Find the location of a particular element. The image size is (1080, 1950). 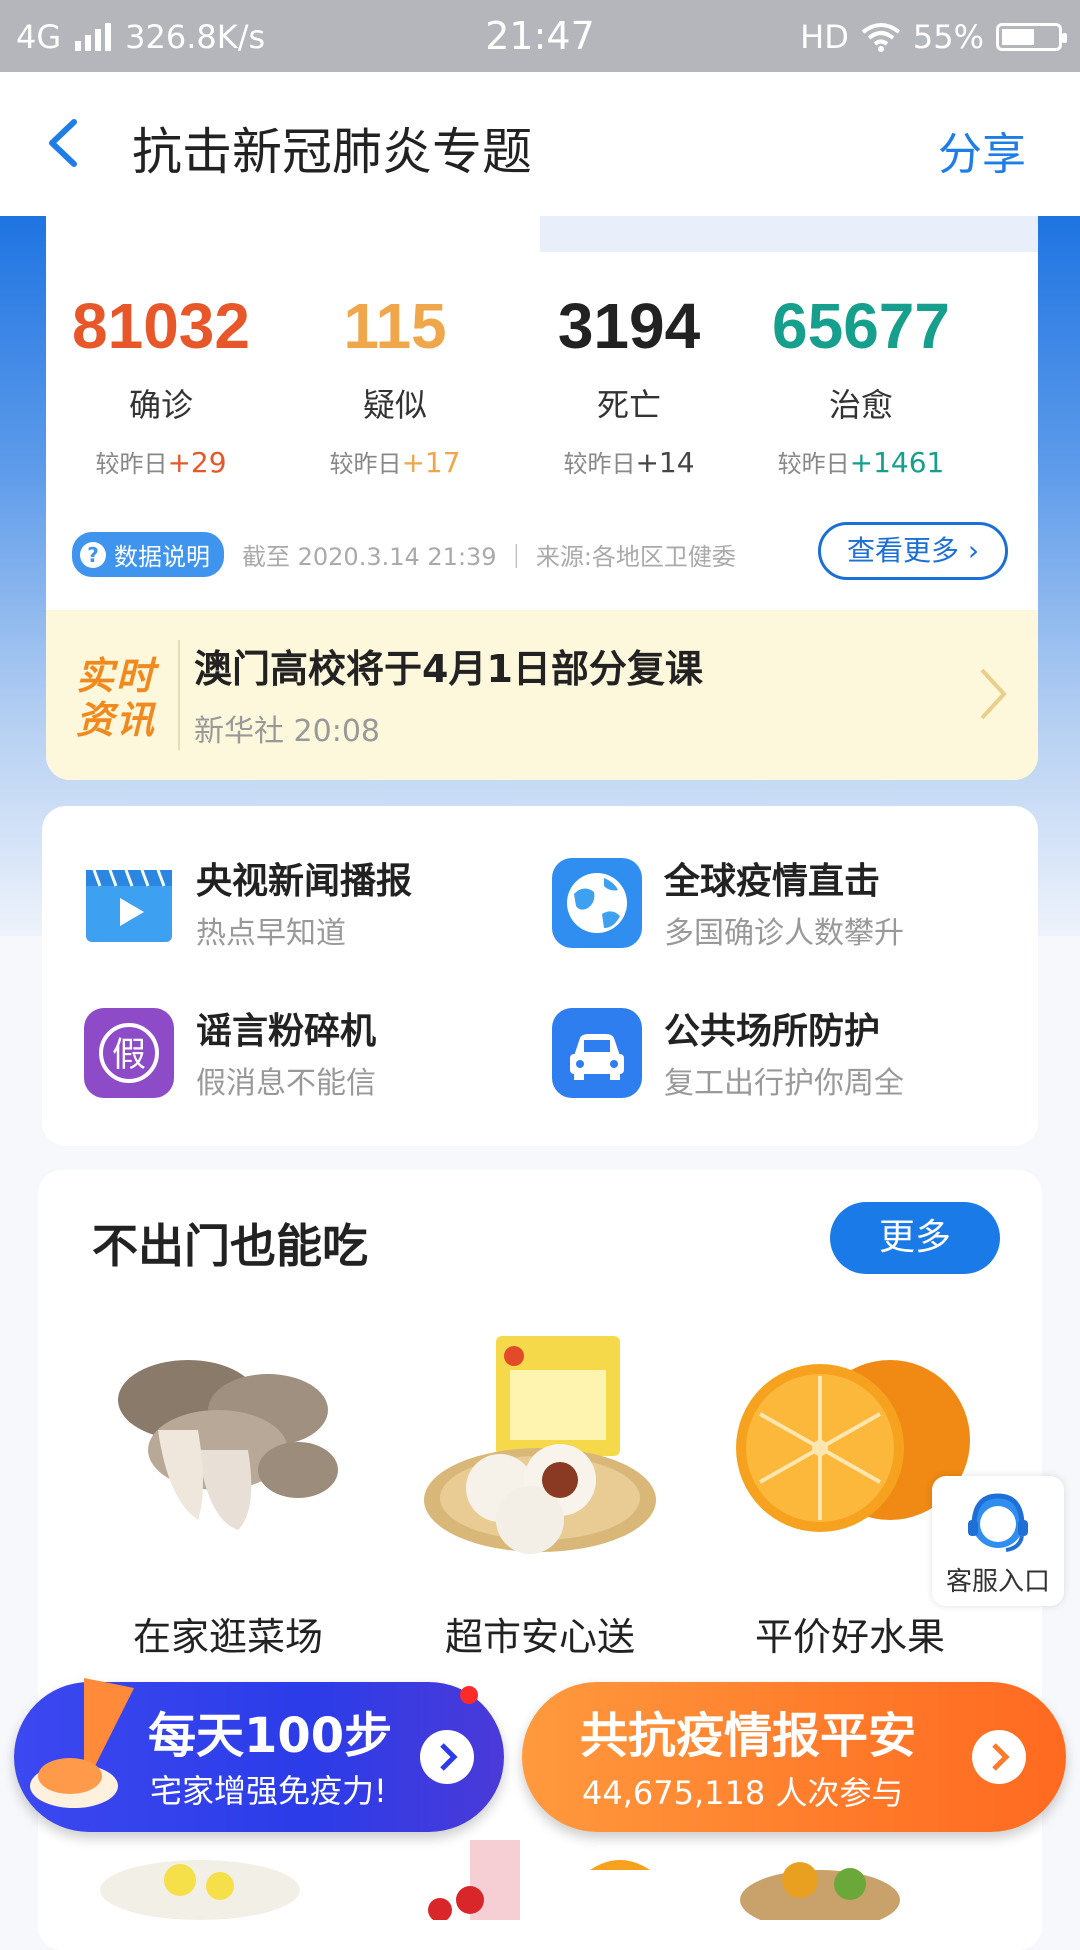

service-subtitle: 热点早知道 is located at coordinates (271, 933).